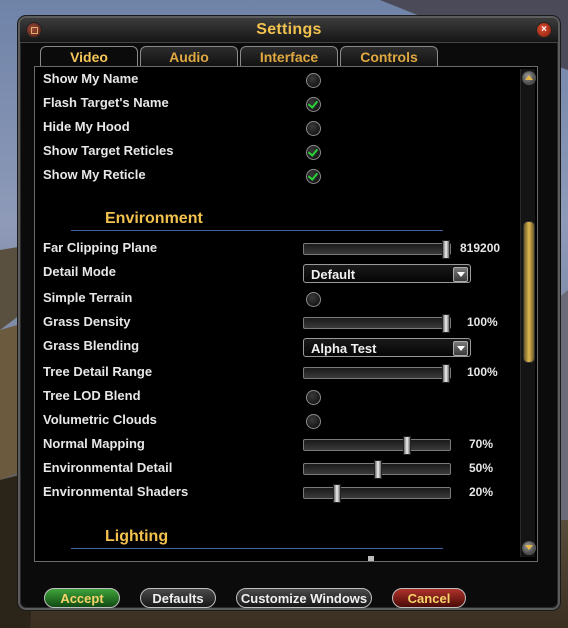 Image resolution: width=568 pixels, height=628 pixels. What do you see at coordinates (108, 150) in the screenshot?
I see `setting-label: Show Target Reticles` at bounding box center [108, 150].